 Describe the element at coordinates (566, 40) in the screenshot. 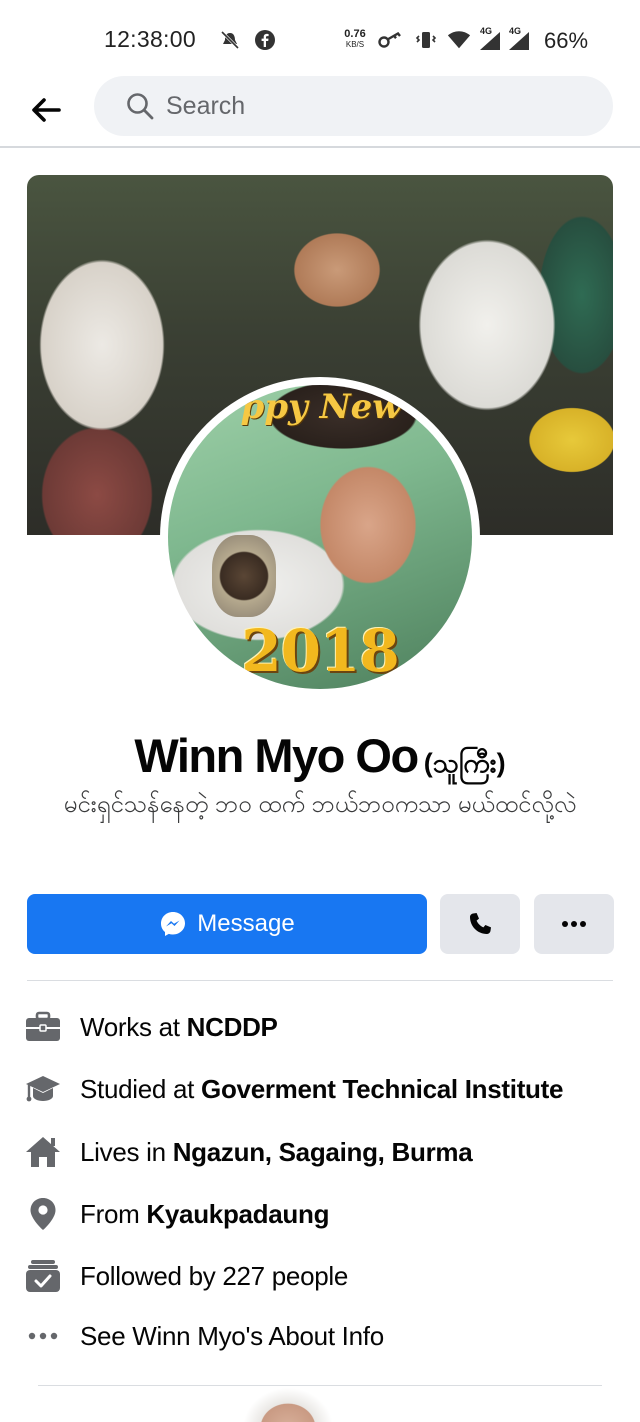

I see `battery-percentage: 66%` at that location.